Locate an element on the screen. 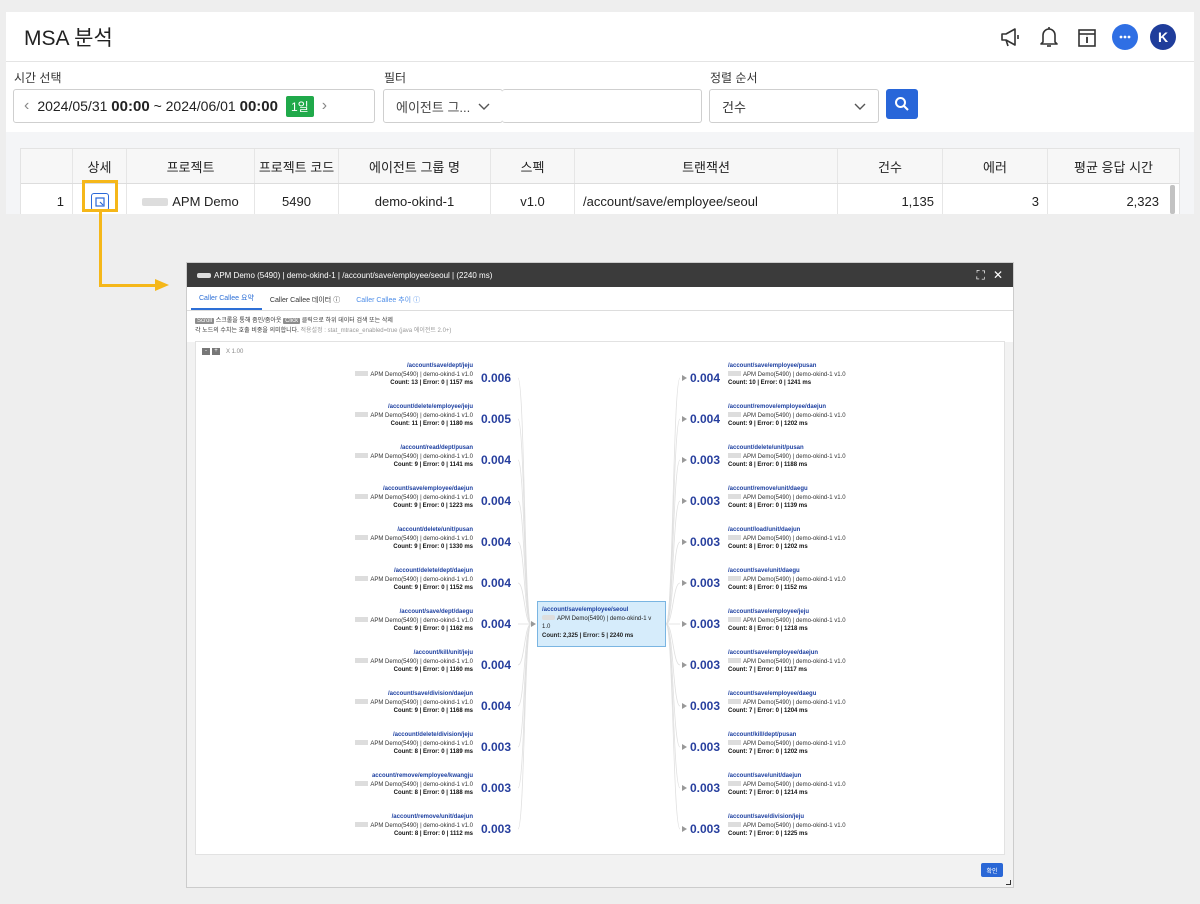 Image resolution: width=1200 pixels, height=904 pixels. page-header: MSA 분석 K is located at coordinates (600, 37).